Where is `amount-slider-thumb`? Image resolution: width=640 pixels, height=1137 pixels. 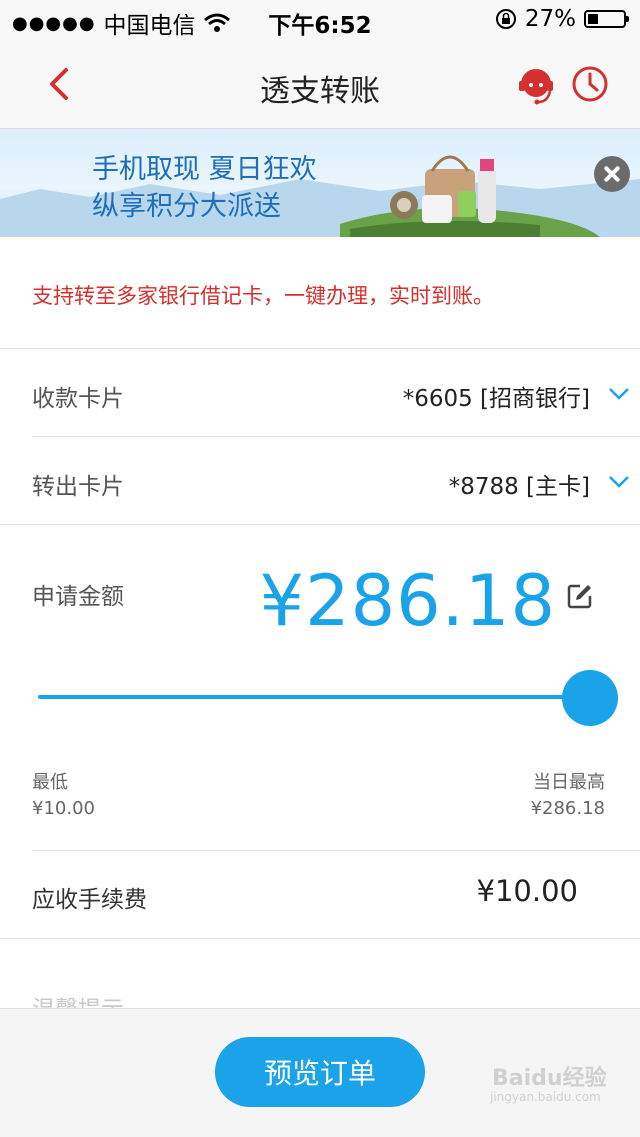 amount-slider-thumb is located at coordinates (590, 698).